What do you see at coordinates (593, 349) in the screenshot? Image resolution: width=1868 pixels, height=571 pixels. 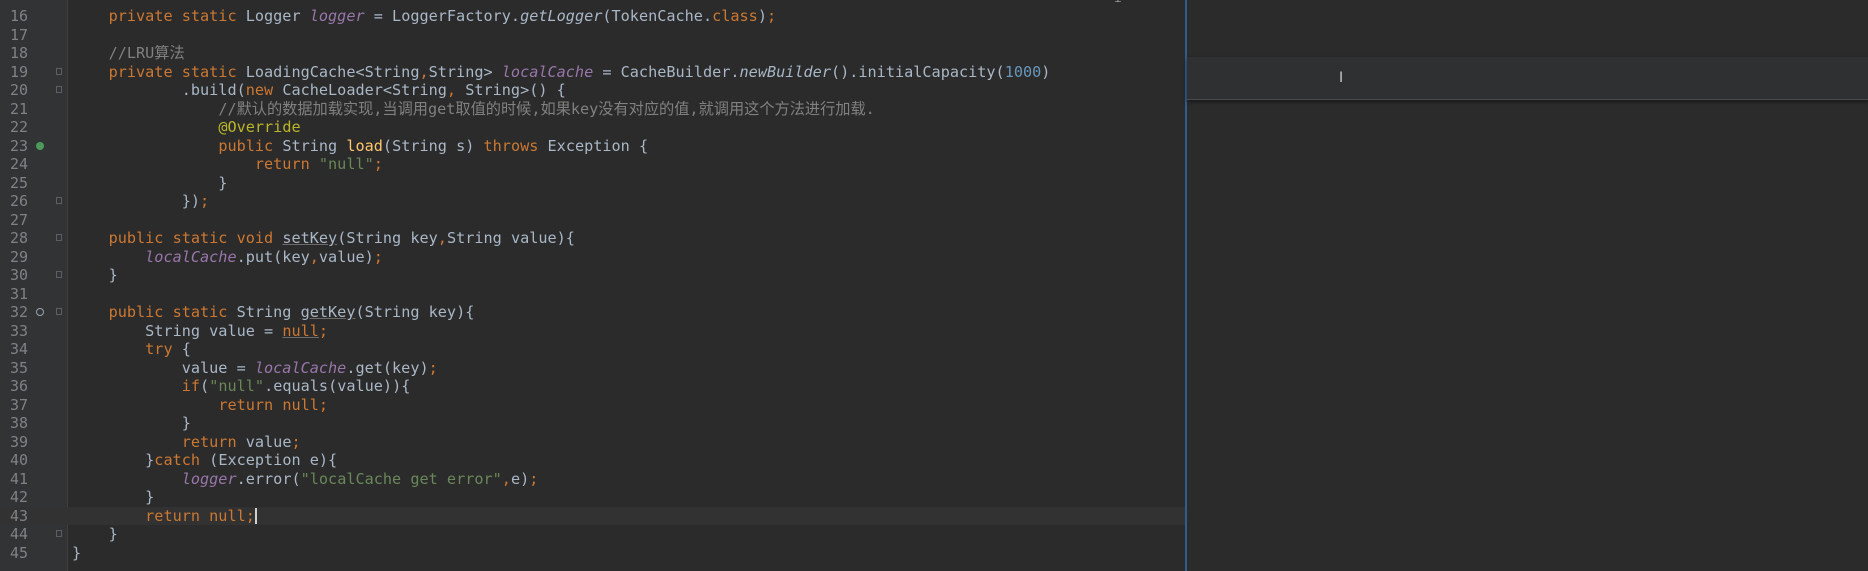 I see `code-line: 34 try {` at bounding box center [593, 349].